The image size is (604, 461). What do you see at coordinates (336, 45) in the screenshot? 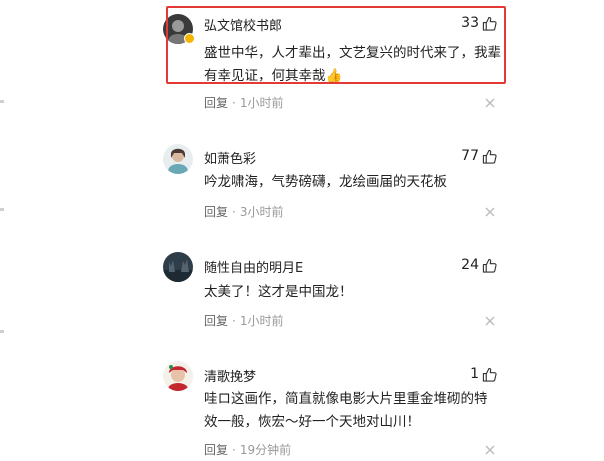
I see `highlight-frame` at bounding box center [336, 45].